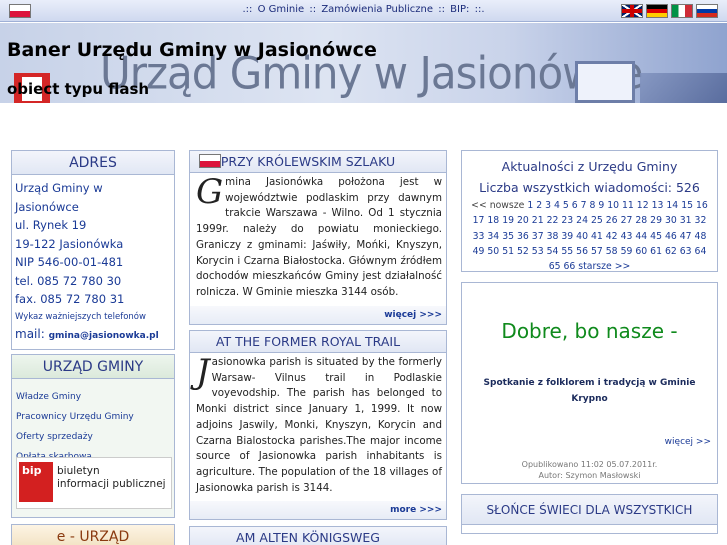 This screenshot has width=727, height=545. What do you see at coordinates (669, 220) in the screenshot?
I see `pager-link: 30` at bounding box center [669, 220].